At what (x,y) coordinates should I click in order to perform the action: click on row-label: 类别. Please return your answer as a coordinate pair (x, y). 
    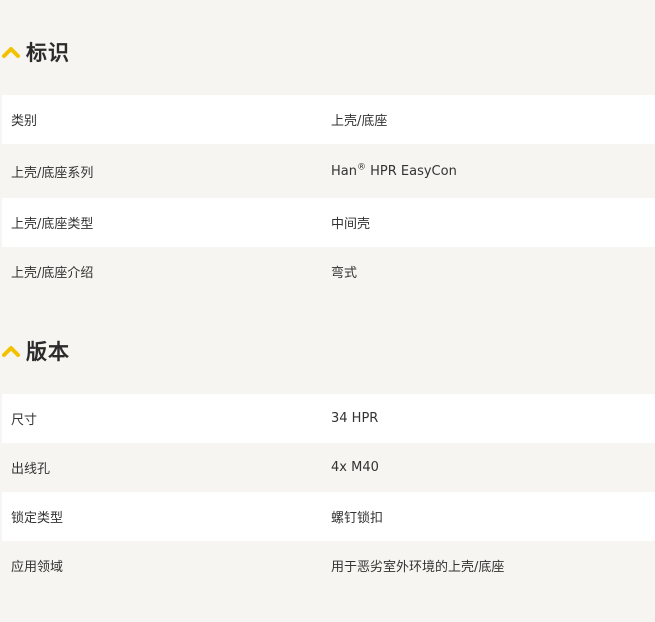
    Looking at the image, I should click on (24, 121).